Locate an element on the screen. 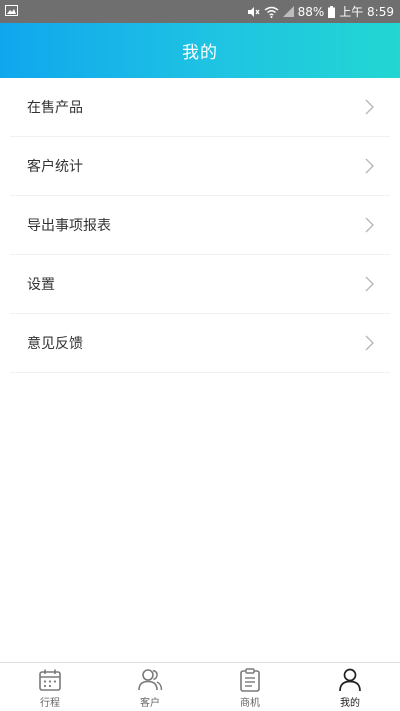 The image size is (400, 711). menu-item-export-report: 导出事项报表 is located at coordinates (200, 225).